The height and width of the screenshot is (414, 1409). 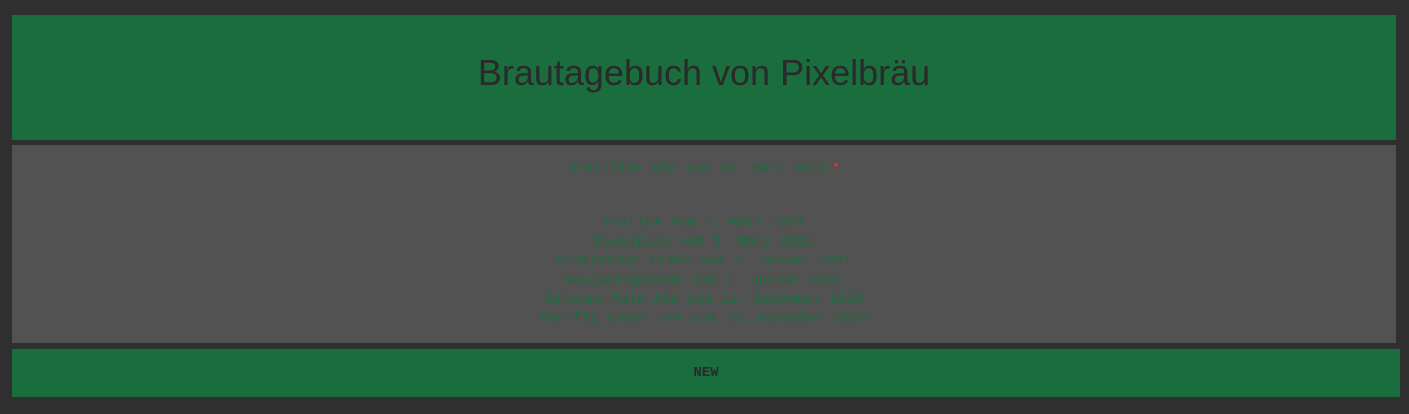 I want to click on brew-link: Schrottbar Frank vom 3. Januar 2021, so click(x=704, y=261).